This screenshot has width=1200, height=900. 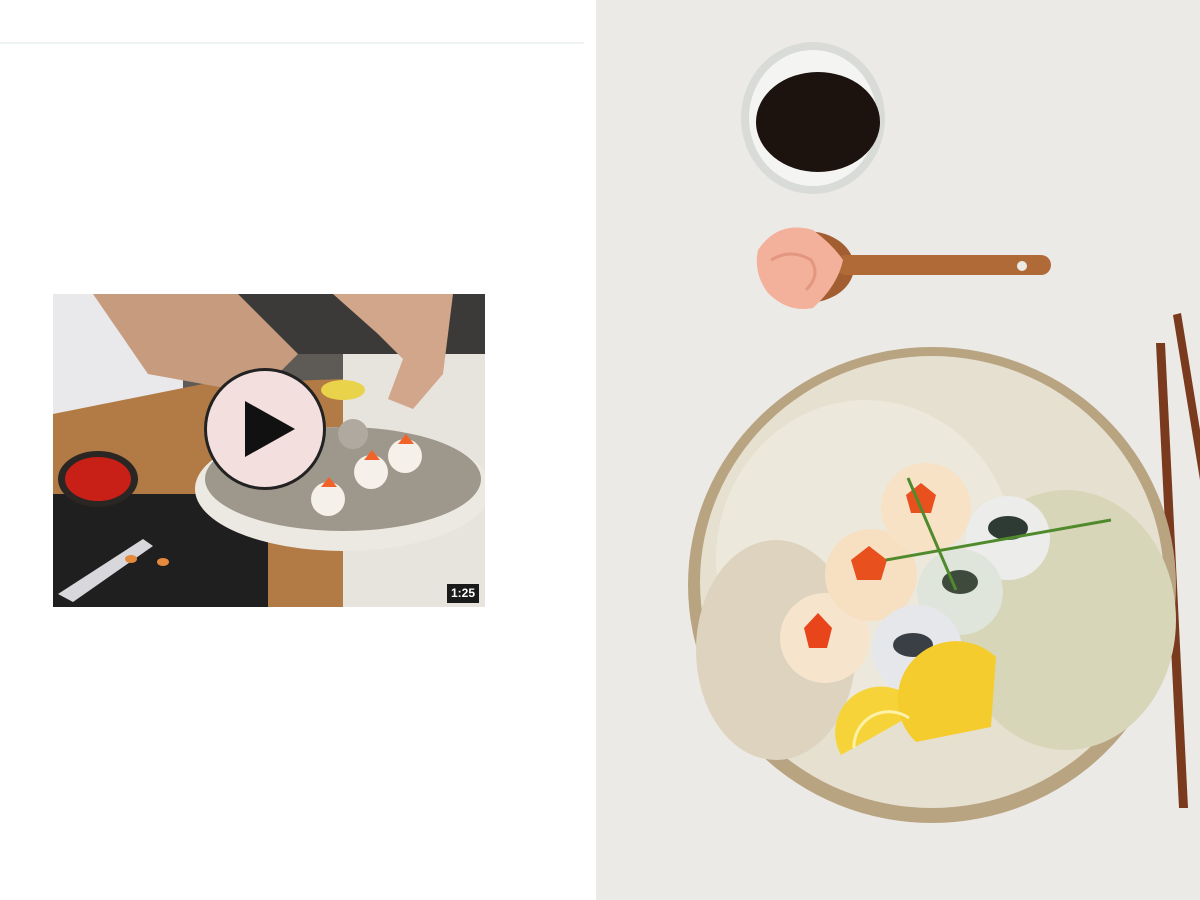 I want to click on divider, so click(x=292, y=43).